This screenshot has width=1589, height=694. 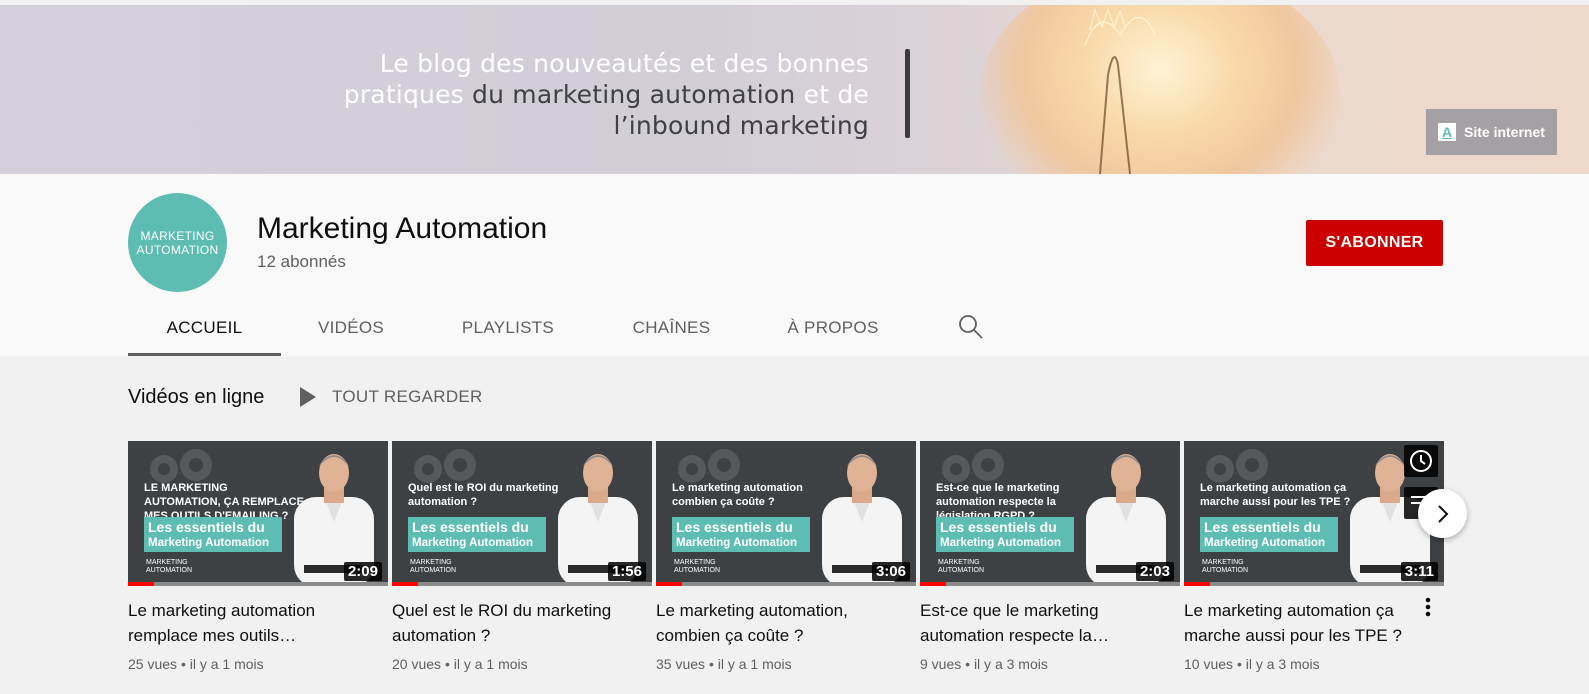 What do you see at coordinates (626, 571) in the screenshot?
I see `video-duration: 1:56` at bounding box center [626, 571].